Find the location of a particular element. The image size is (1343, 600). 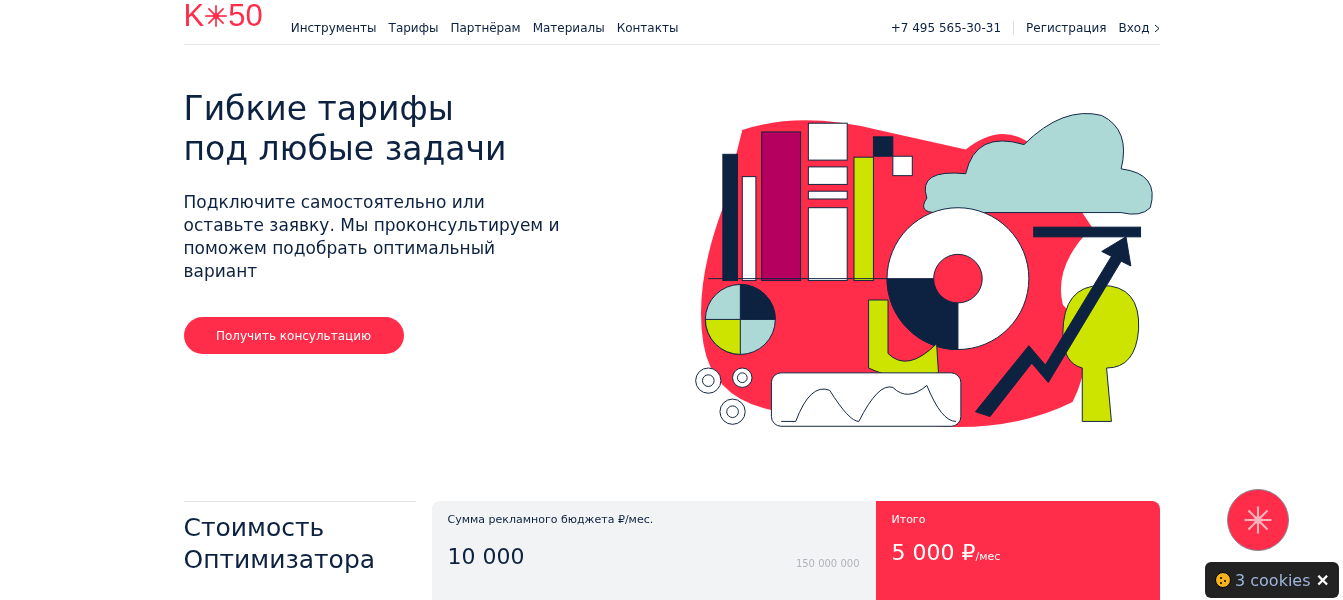

hero-title: Гибкие тарифы под любые задачи is located at coordinates (345, 129).